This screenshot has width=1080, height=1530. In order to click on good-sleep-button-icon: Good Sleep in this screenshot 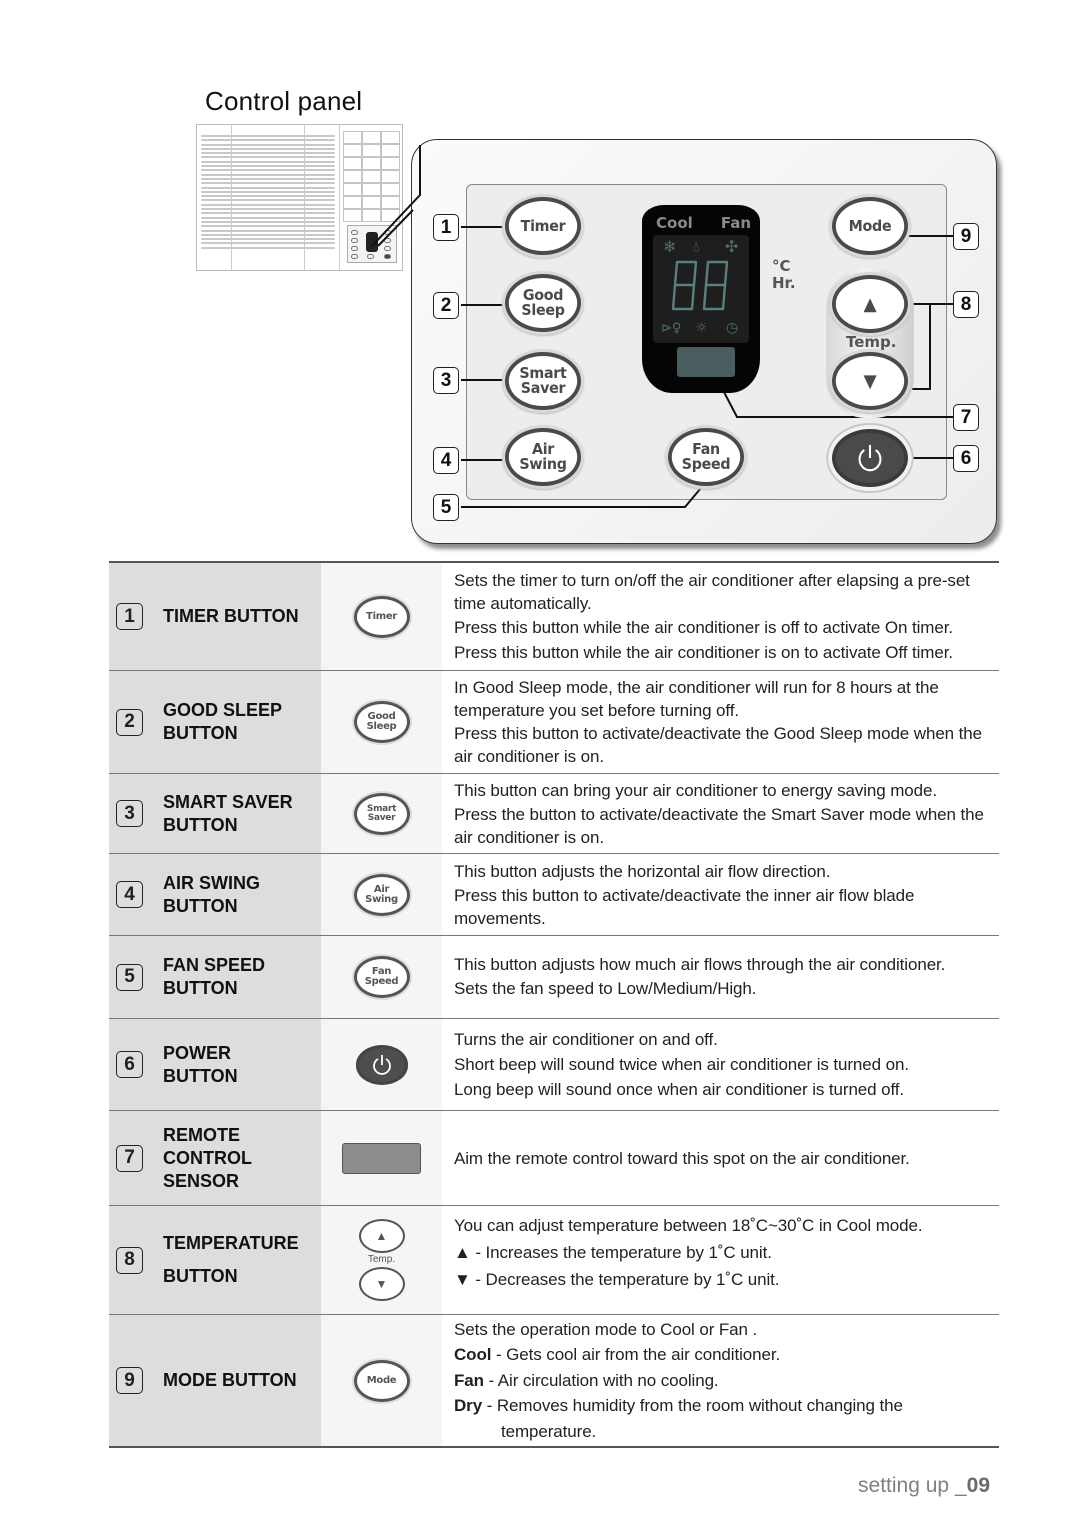, I will do `click(381, 722)`.